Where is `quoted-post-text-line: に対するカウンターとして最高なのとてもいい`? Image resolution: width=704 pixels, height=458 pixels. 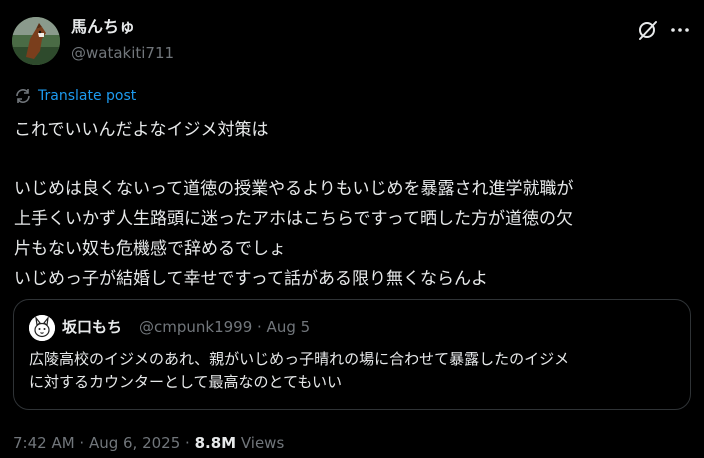 quoted-post-text-line: に対するカウンターとして最高なのとてもいい is located at coordinates (186, 382).